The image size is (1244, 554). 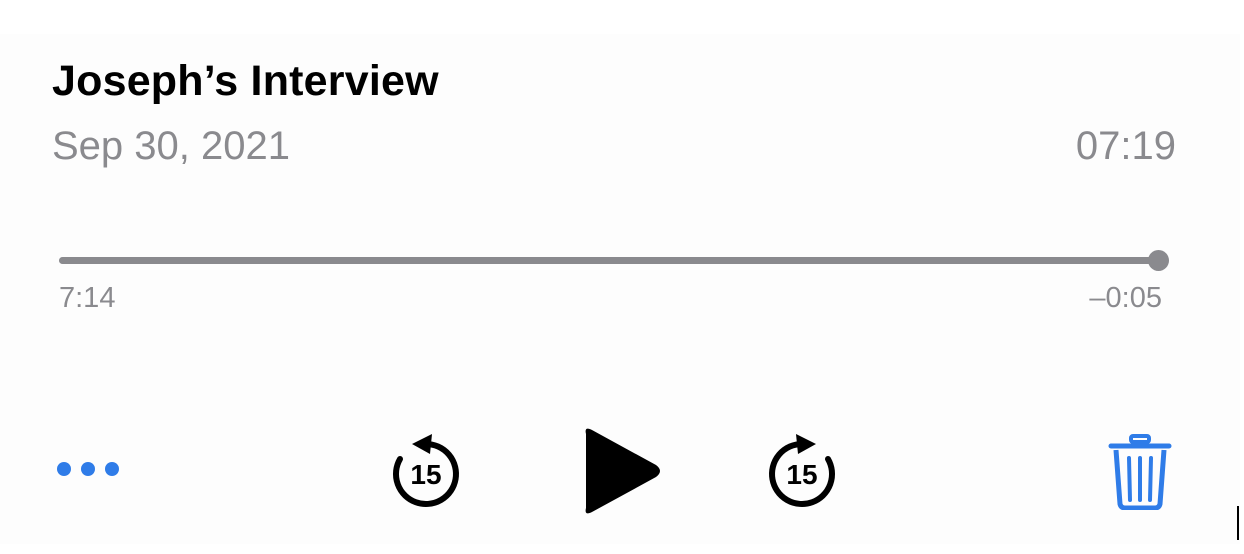 I want to click on skip-back-15-icon: 15, so click(x=426, y=470).